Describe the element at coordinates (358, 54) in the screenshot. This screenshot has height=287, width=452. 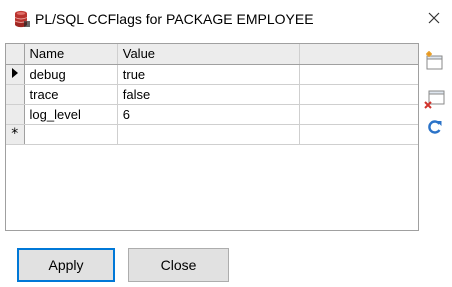
I see `header-filler` at that location.